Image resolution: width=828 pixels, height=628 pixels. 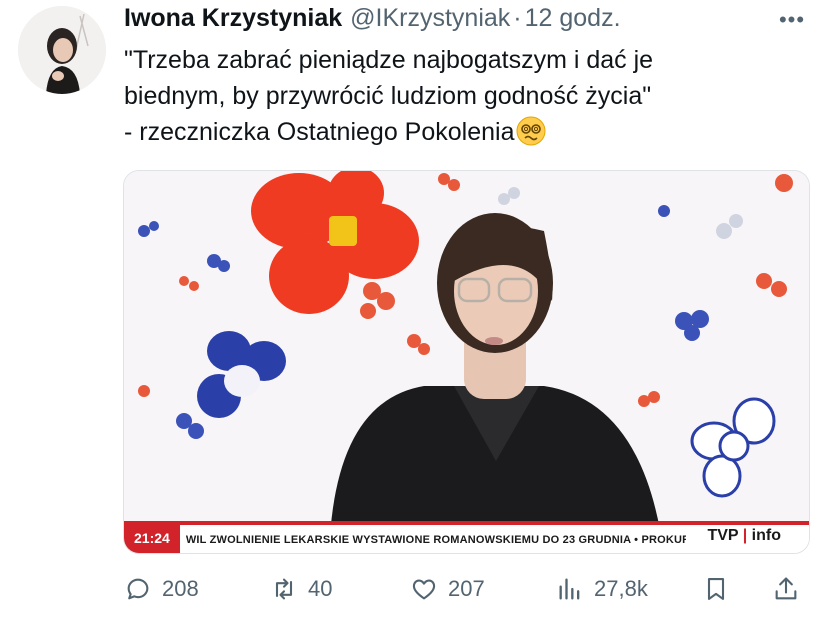 I want to click on bookmark-icon, so click(x=716, y=589).